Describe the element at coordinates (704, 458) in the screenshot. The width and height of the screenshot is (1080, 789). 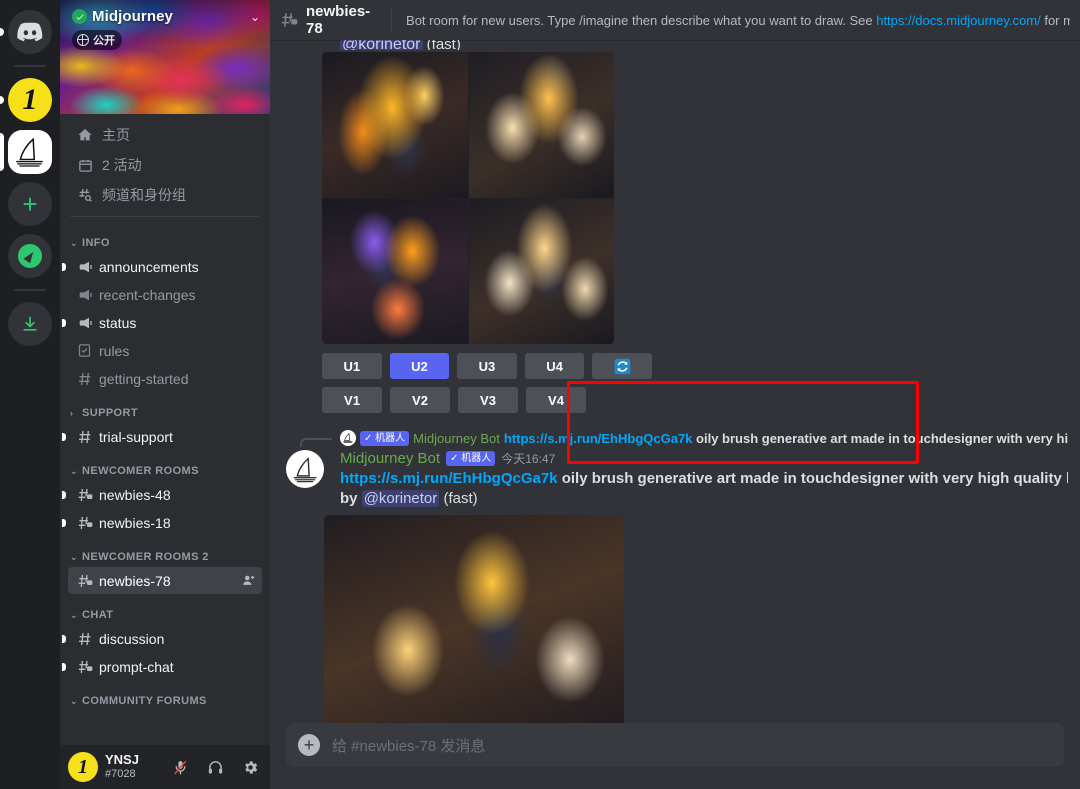
I see `message-header: Midjourney Bot ✓ 机器人 今天16:47` at that location.